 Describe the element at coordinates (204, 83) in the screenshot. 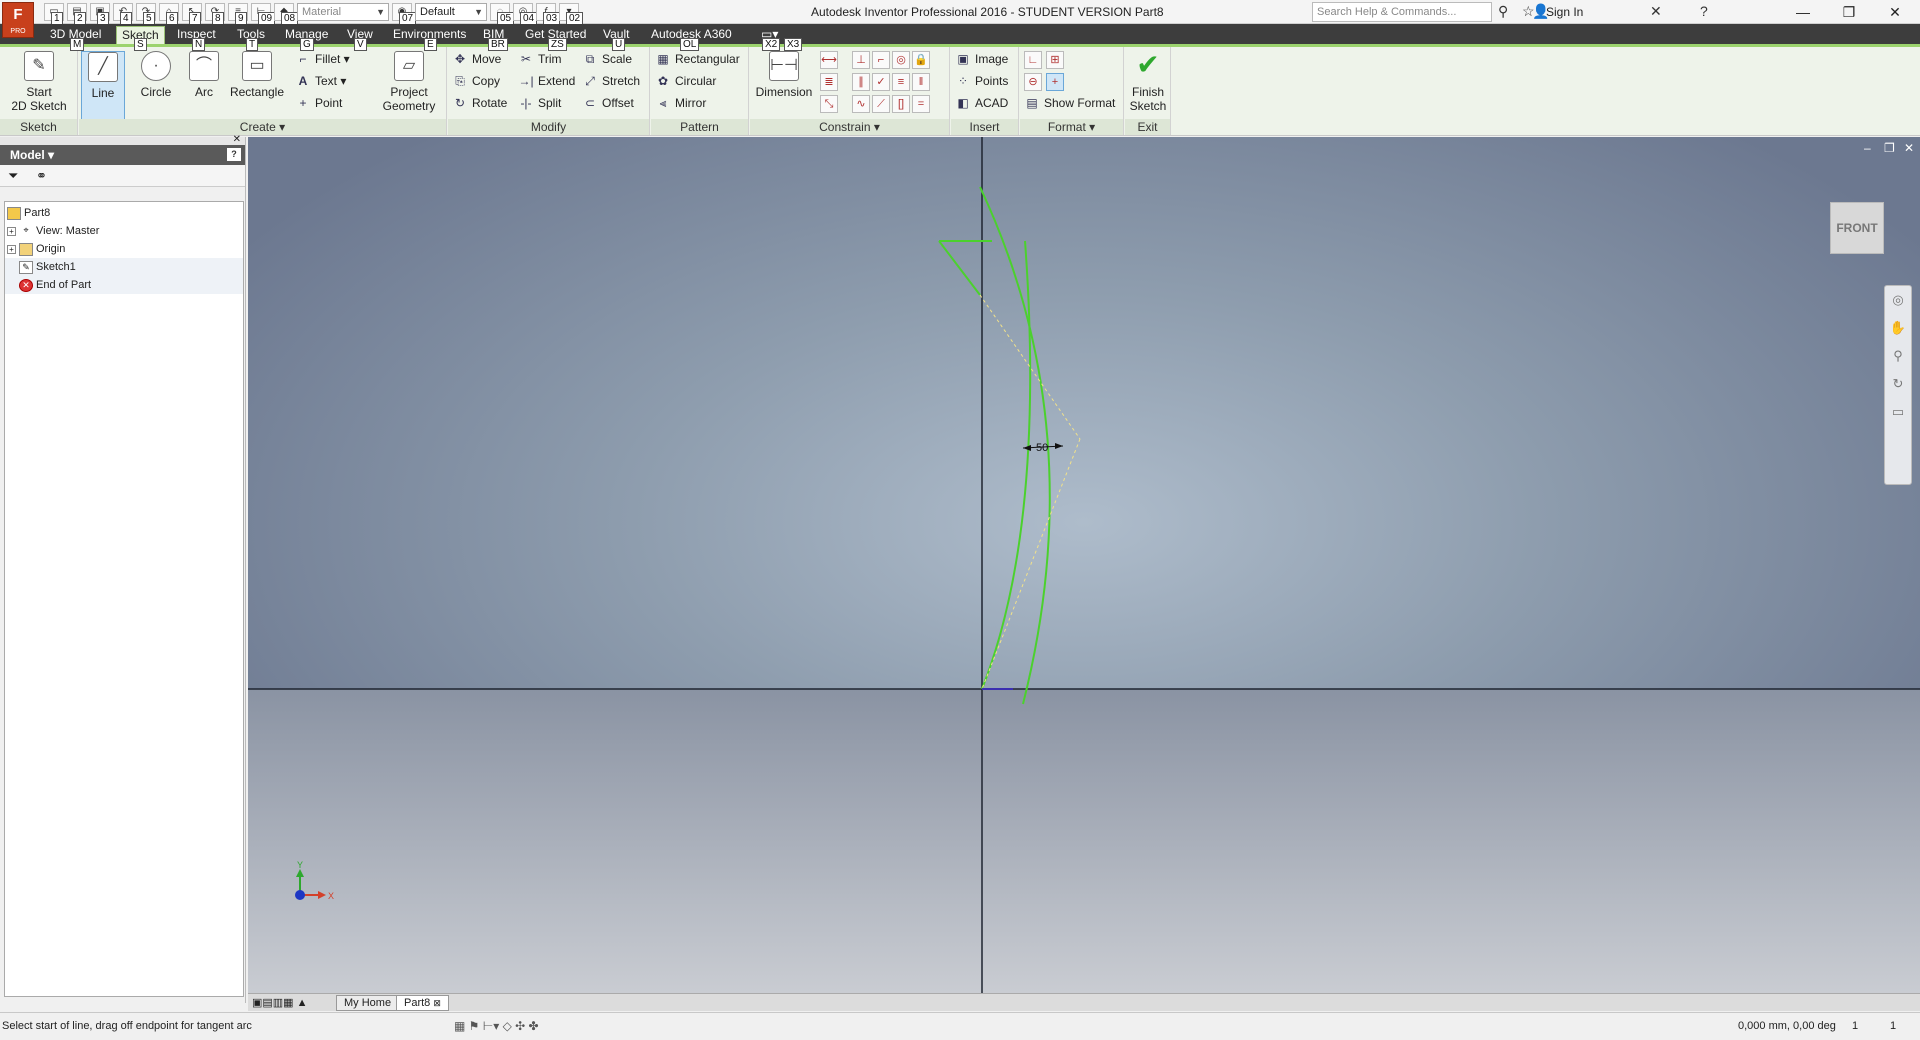

I see `arc-button: ⌒ Arc` at that location.